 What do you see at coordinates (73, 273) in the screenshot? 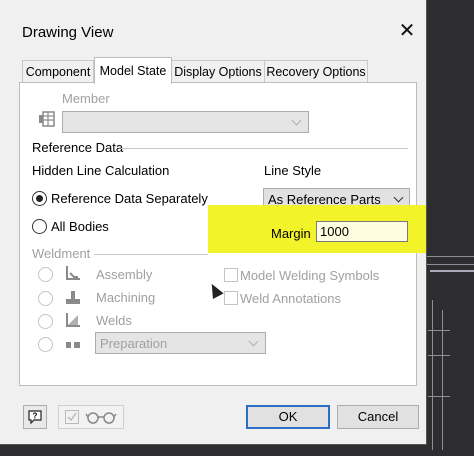
I see `assembly-icon` at bounding box center [73, 273].